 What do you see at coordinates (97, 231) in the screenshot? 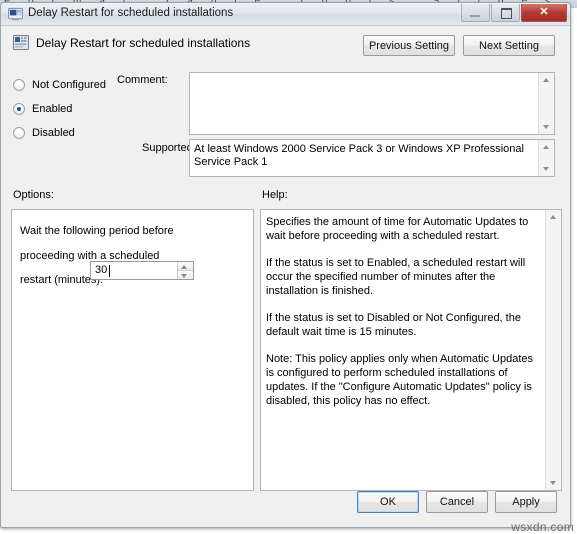
I see `options-text-line-1: Wait the following period before` at bounding box center [97, 231].